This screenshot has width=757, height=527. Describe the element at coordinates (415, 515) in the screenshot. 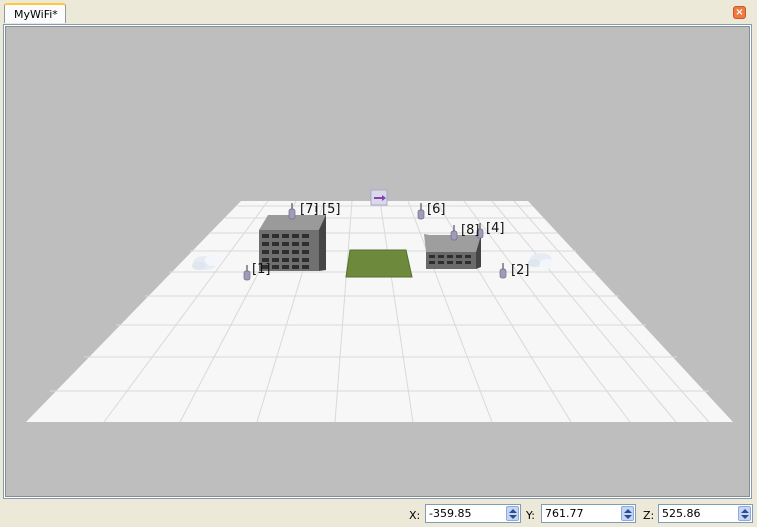

I see `x-label: X:` at that location.